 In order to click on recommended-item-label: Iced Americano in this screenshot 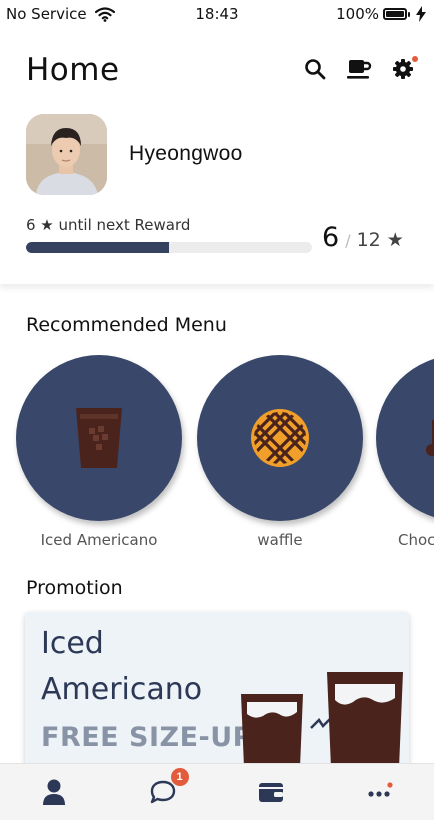, I will do `click(99, 540)`.